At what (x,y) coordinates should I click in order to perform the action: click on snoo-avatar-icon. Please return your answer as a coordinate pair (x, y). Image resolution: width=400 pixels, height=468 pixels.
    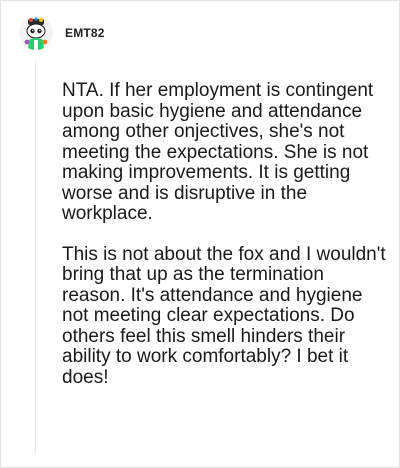
    Looking at the image, I should click on (36, 33).